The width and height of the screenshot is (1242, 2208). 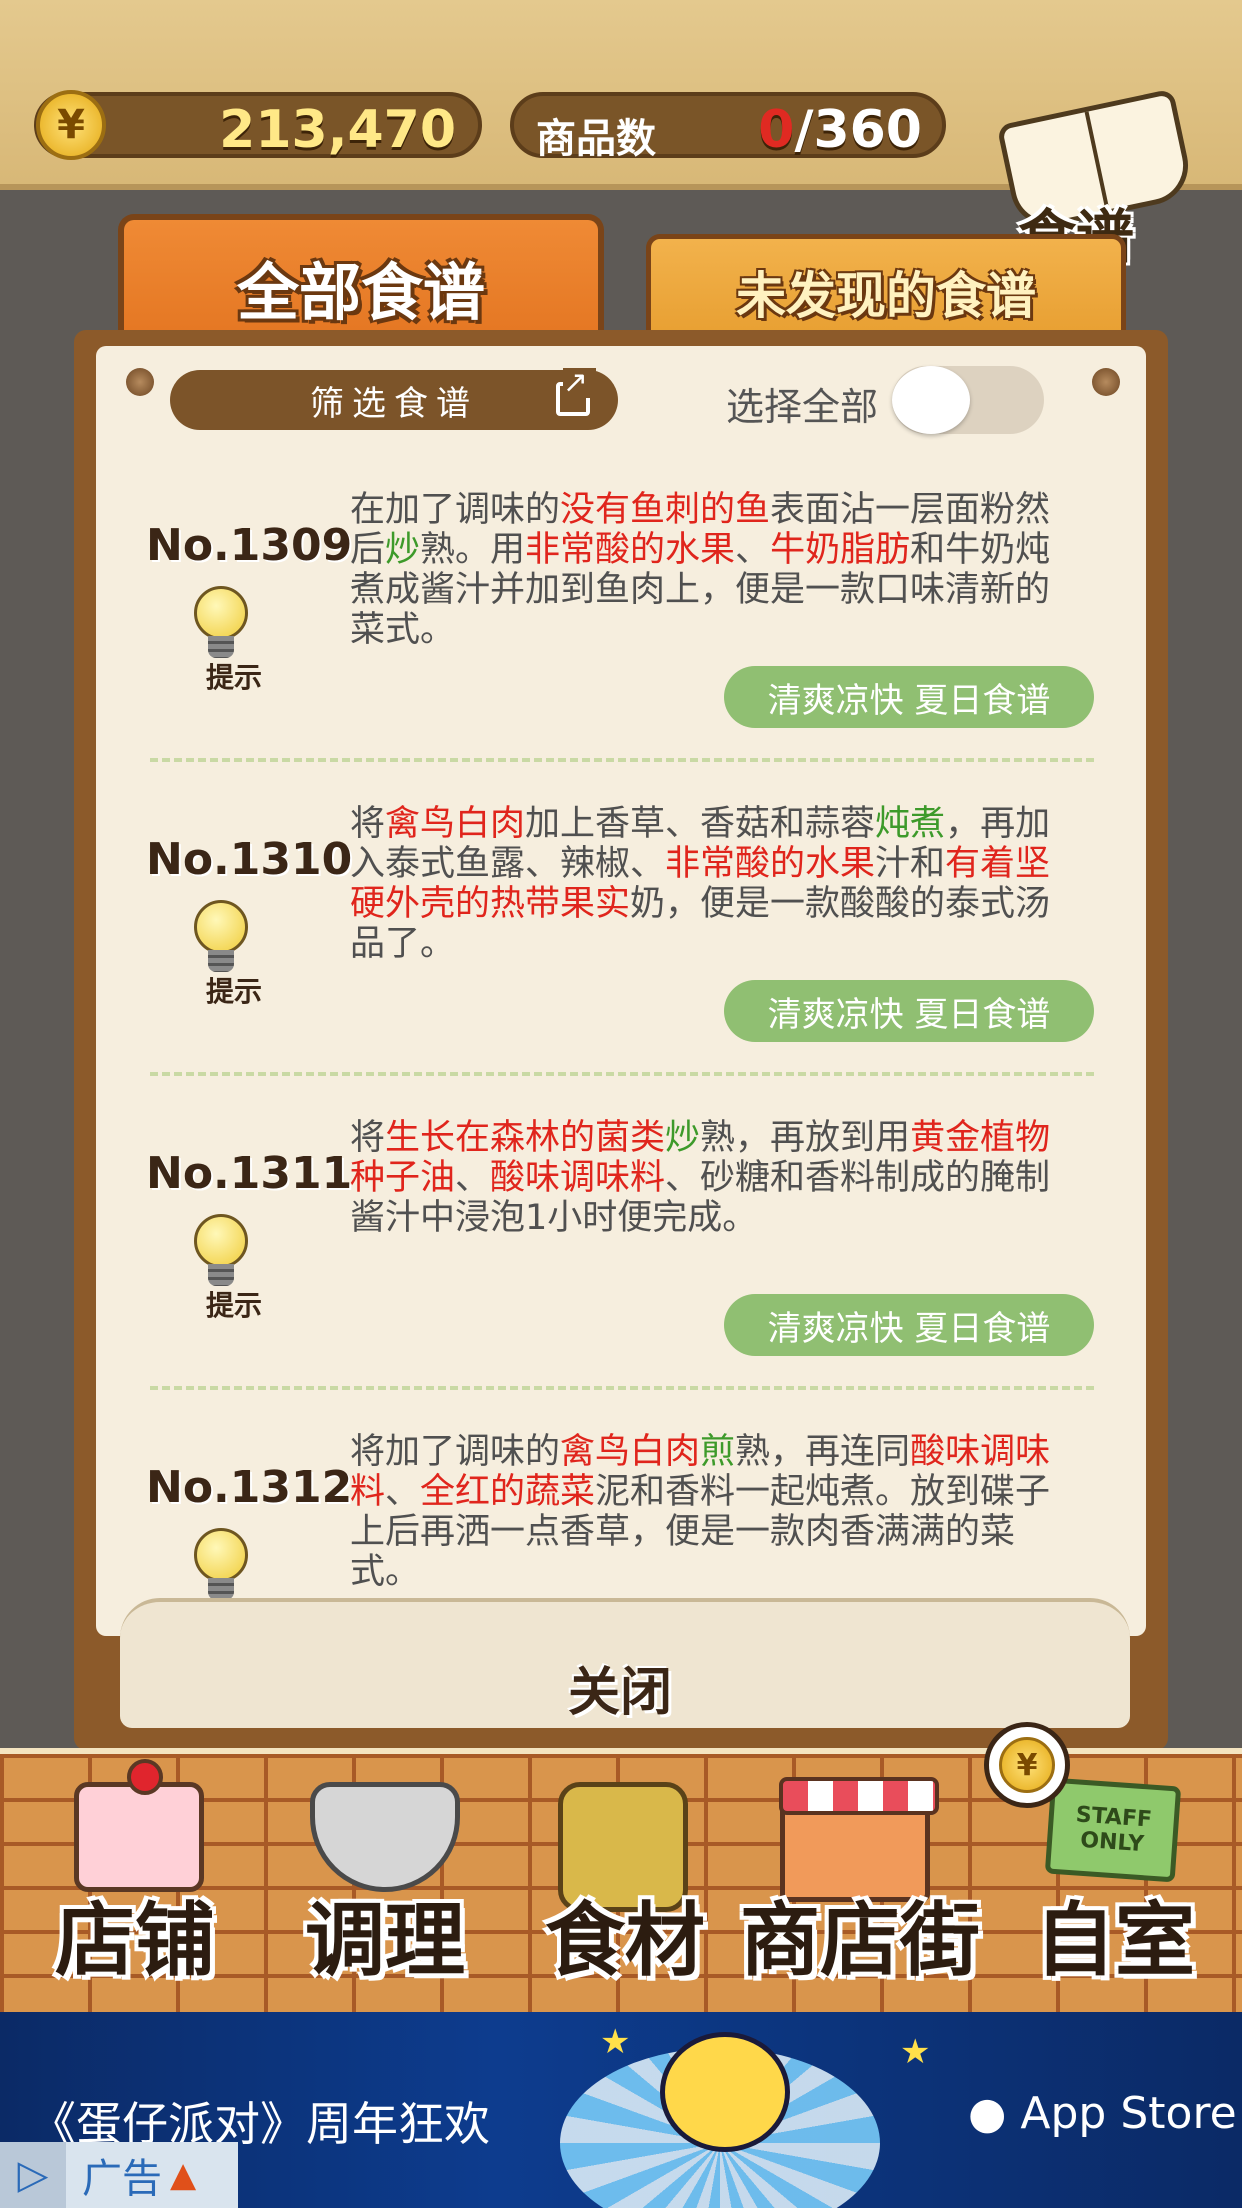 I want to click on recipe-number: No.1310, so click(x=249, y=859).